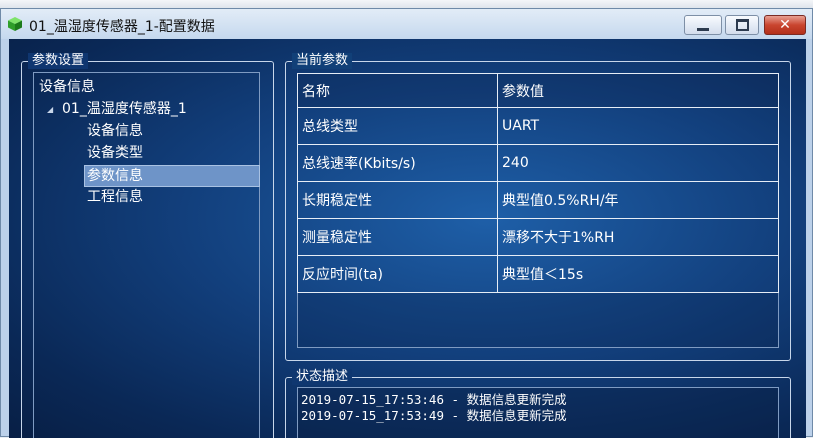 Image resolution: width=813 pixels, height=438 pixels. Describe the element at coordinates (115, 131) in the screenshot. I see `tree-item-device-info: 设备信息` at that location.